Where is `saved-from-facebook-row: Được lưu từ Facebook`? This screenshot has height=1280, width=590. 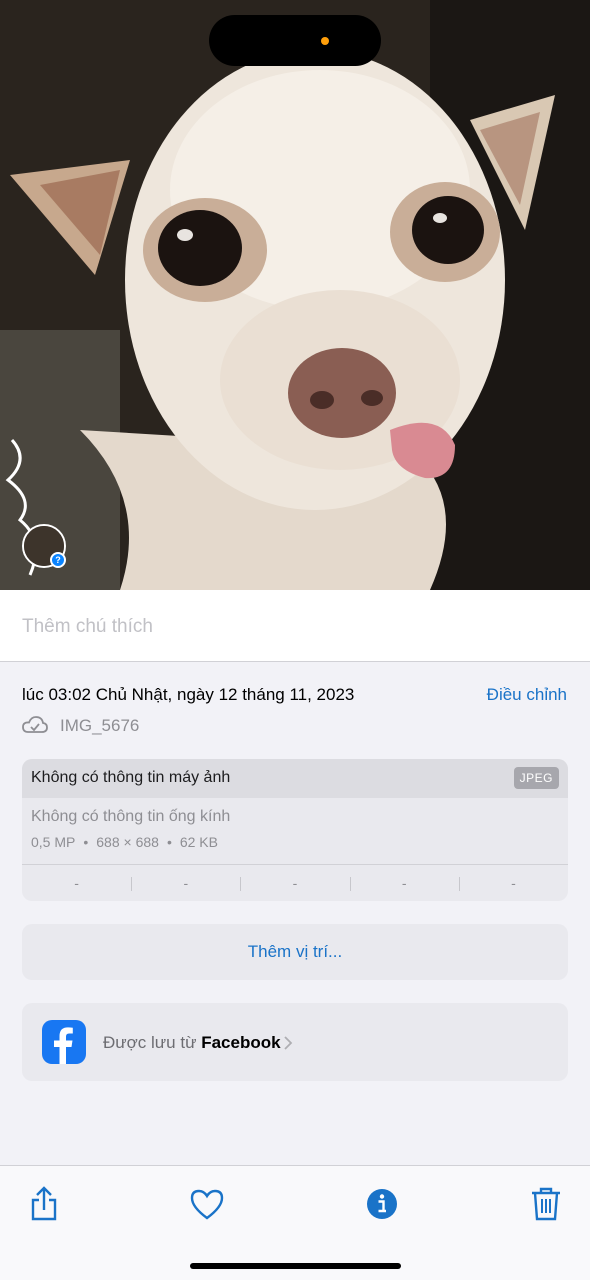 saved-from-facebook-row: Được lưu từ Facebook is located at coordinates (295, 1042).